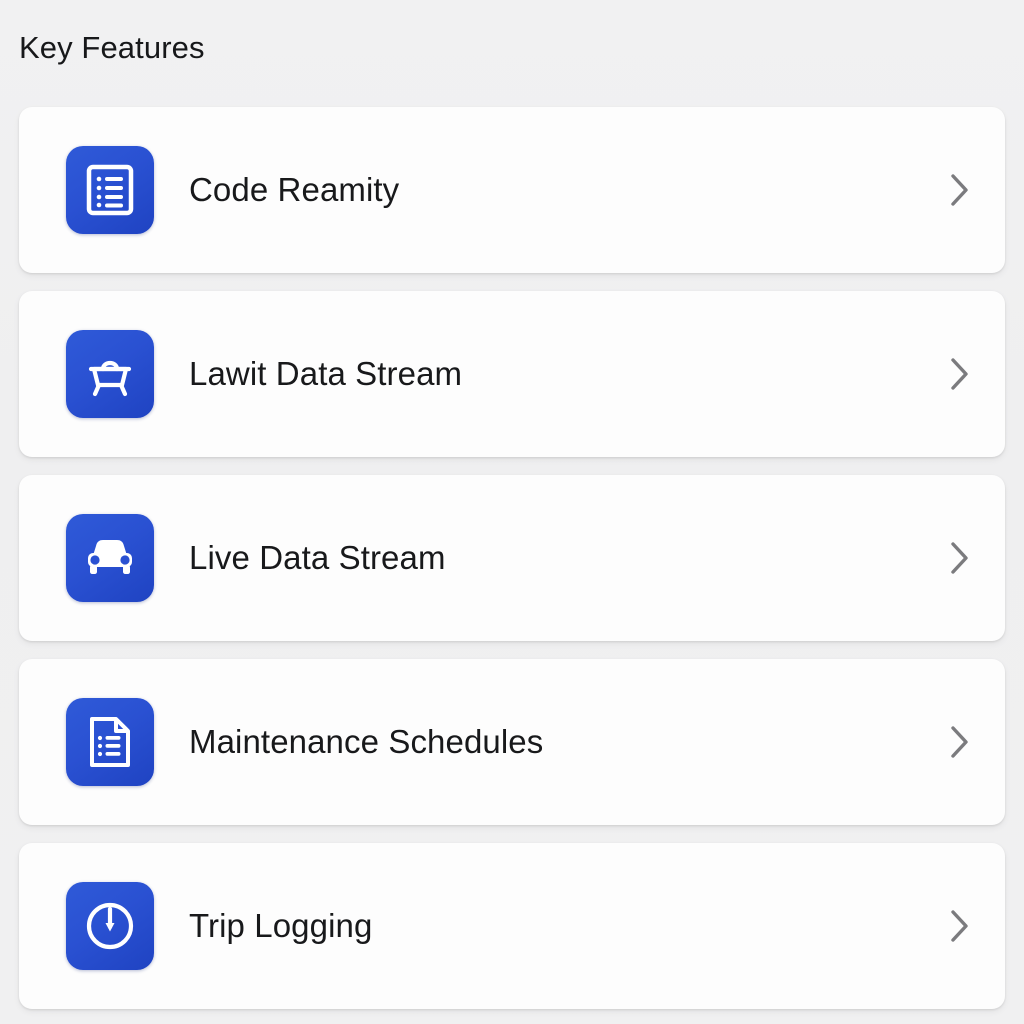  I want to click on feature-label-text: Live Data Stream, so click(317, 557).